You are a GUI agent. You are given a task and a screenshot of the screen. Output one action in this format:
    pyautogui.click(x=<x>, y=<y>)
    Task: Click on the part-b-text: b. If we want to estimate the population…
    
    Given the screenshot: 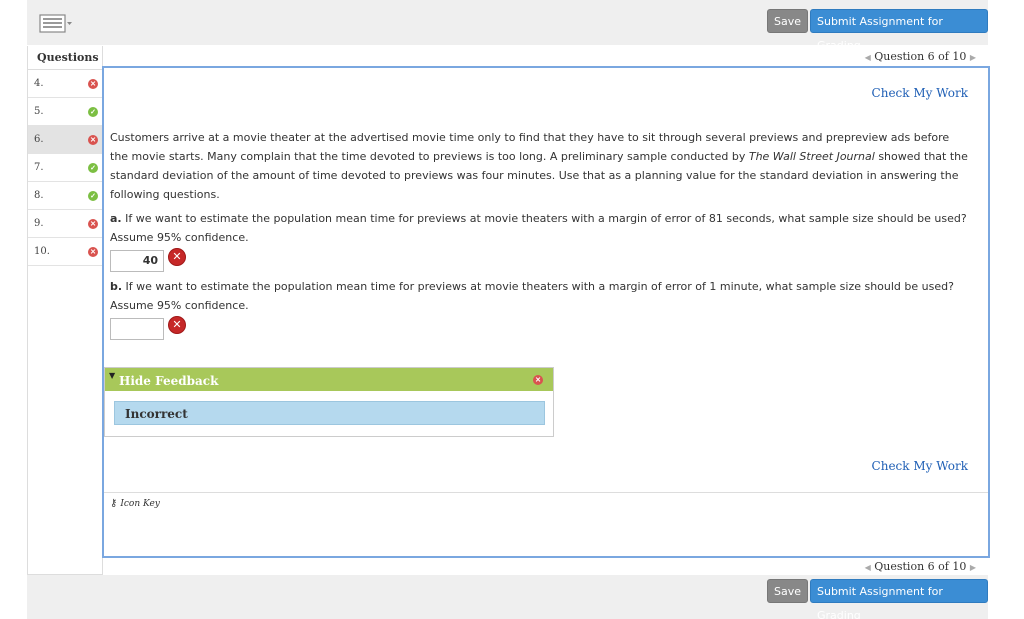 What is the action you would take?
    pyautogui.click(x=532, y=296)
    